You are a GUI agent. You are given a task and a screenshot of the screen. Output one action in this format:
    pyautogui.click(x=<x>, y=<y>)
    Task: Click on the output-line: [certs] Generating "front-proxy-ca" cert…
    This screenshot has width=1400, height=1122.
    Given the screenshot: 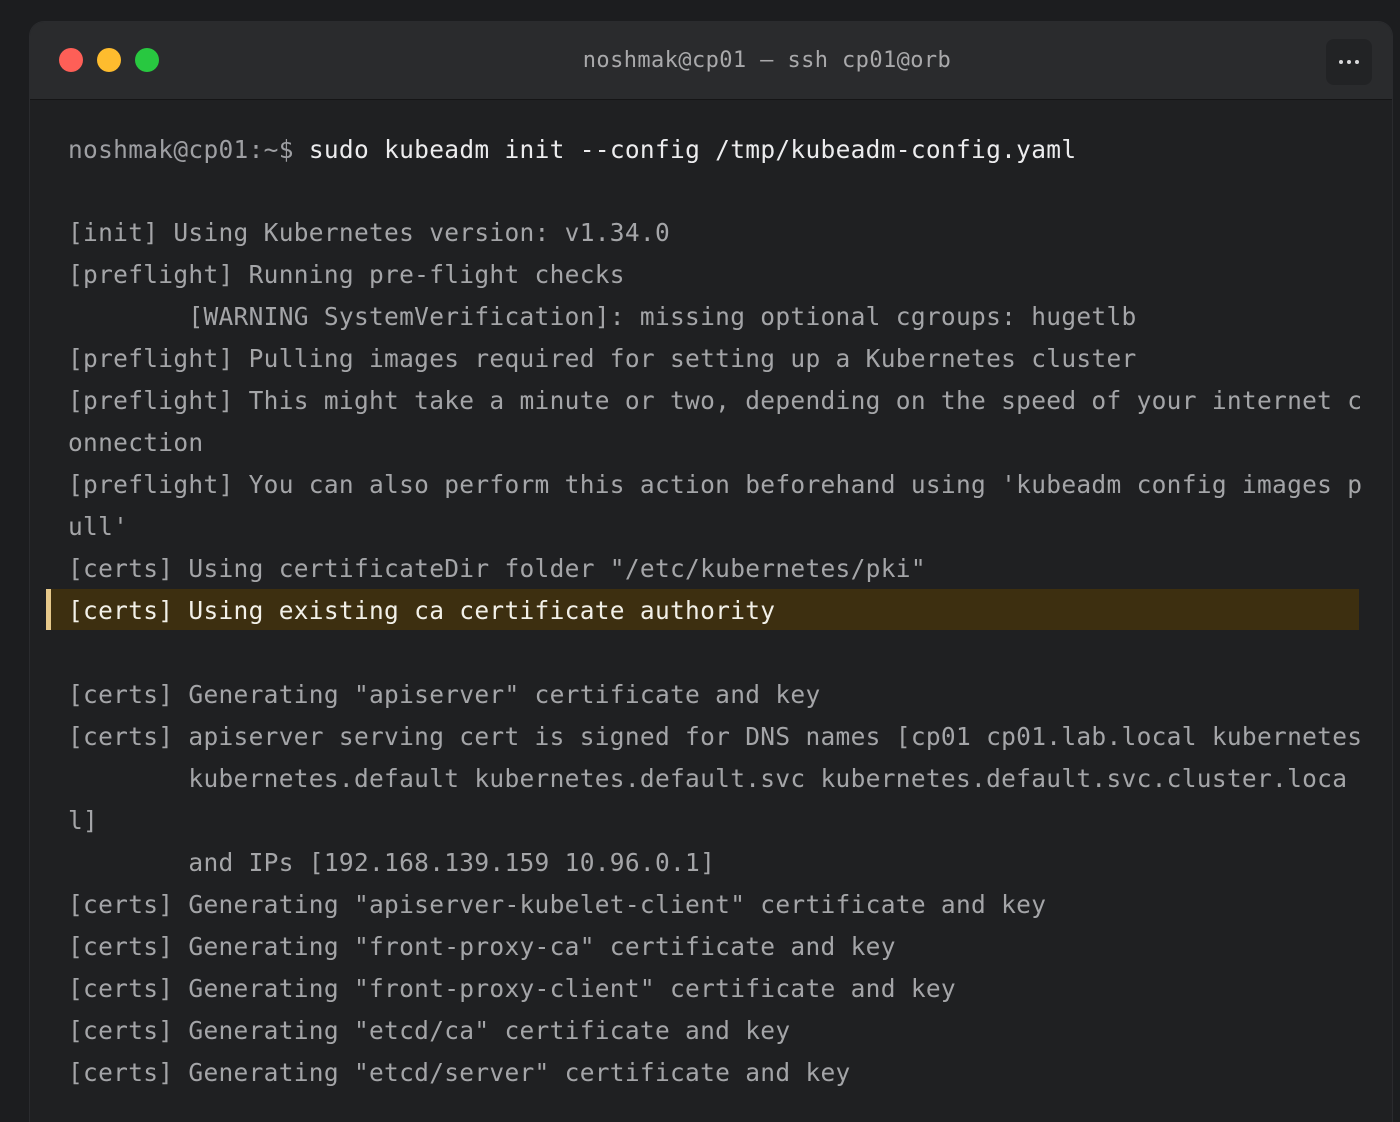 What is the action you would take?
    pyautogui.click(x=482, y=946)
    